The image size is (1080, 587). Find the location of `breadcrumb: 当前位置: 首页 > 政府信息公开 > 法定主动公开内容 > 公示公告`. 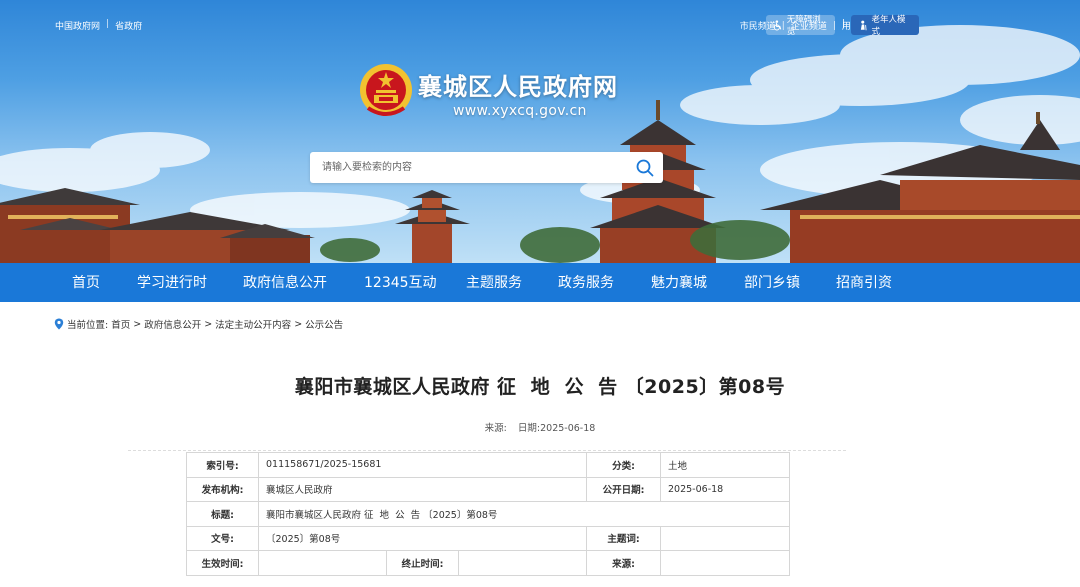

breadcrumb: 当前位置: 首页 > 政府信息公开 > 法定主动公开内容 > 公示公告 is located at coordinates (198, 324).